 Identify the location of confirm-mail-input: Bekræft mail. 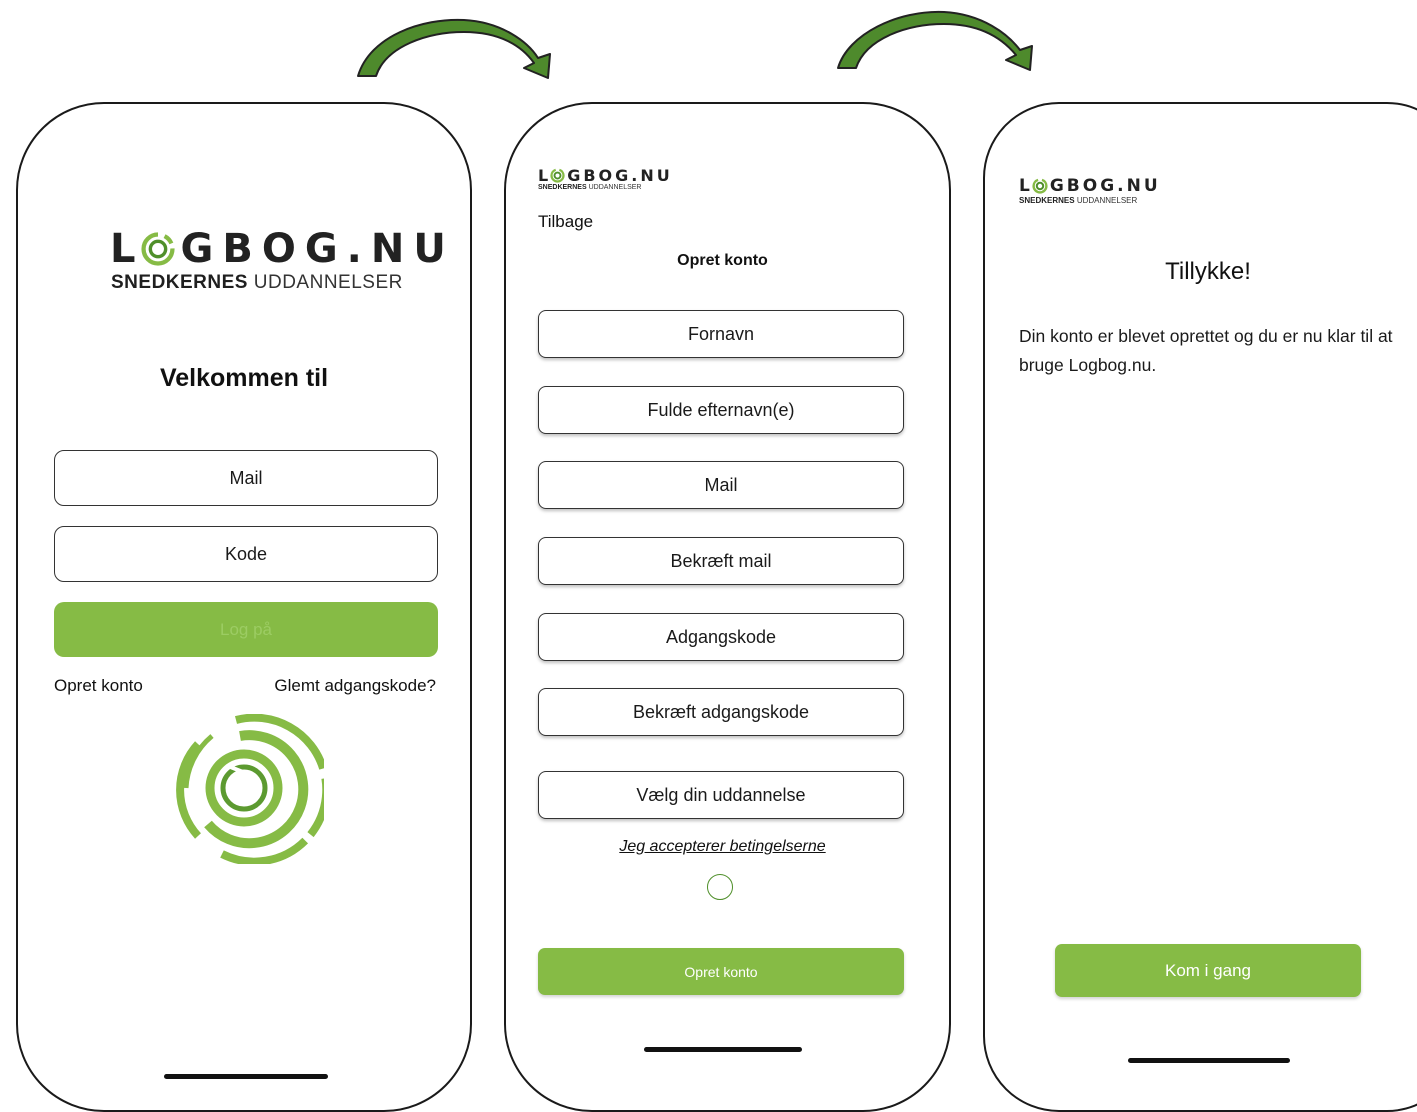
(721, 561).